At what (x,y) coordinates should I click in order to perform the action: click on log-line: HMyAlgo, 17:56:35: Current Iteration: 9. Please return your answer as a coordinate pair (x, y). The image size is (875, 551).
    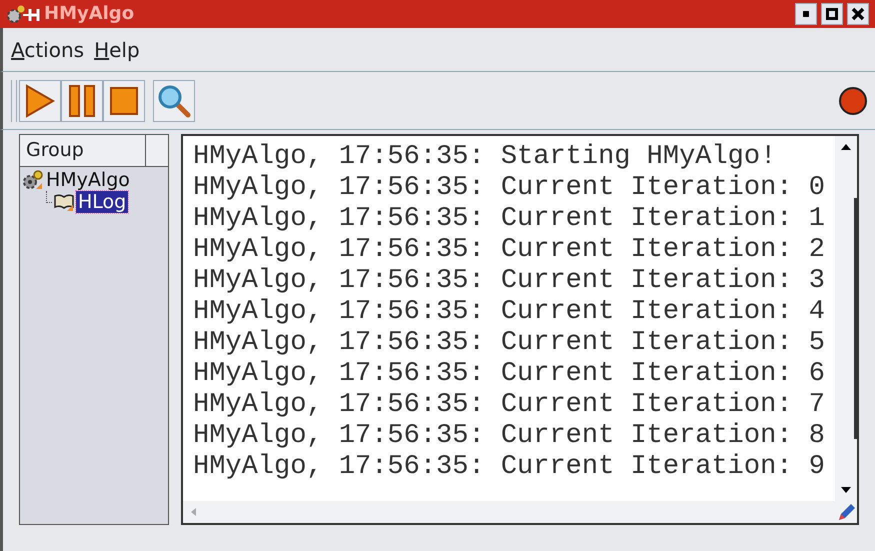
    Looking at the image, I should click on (509, 467).